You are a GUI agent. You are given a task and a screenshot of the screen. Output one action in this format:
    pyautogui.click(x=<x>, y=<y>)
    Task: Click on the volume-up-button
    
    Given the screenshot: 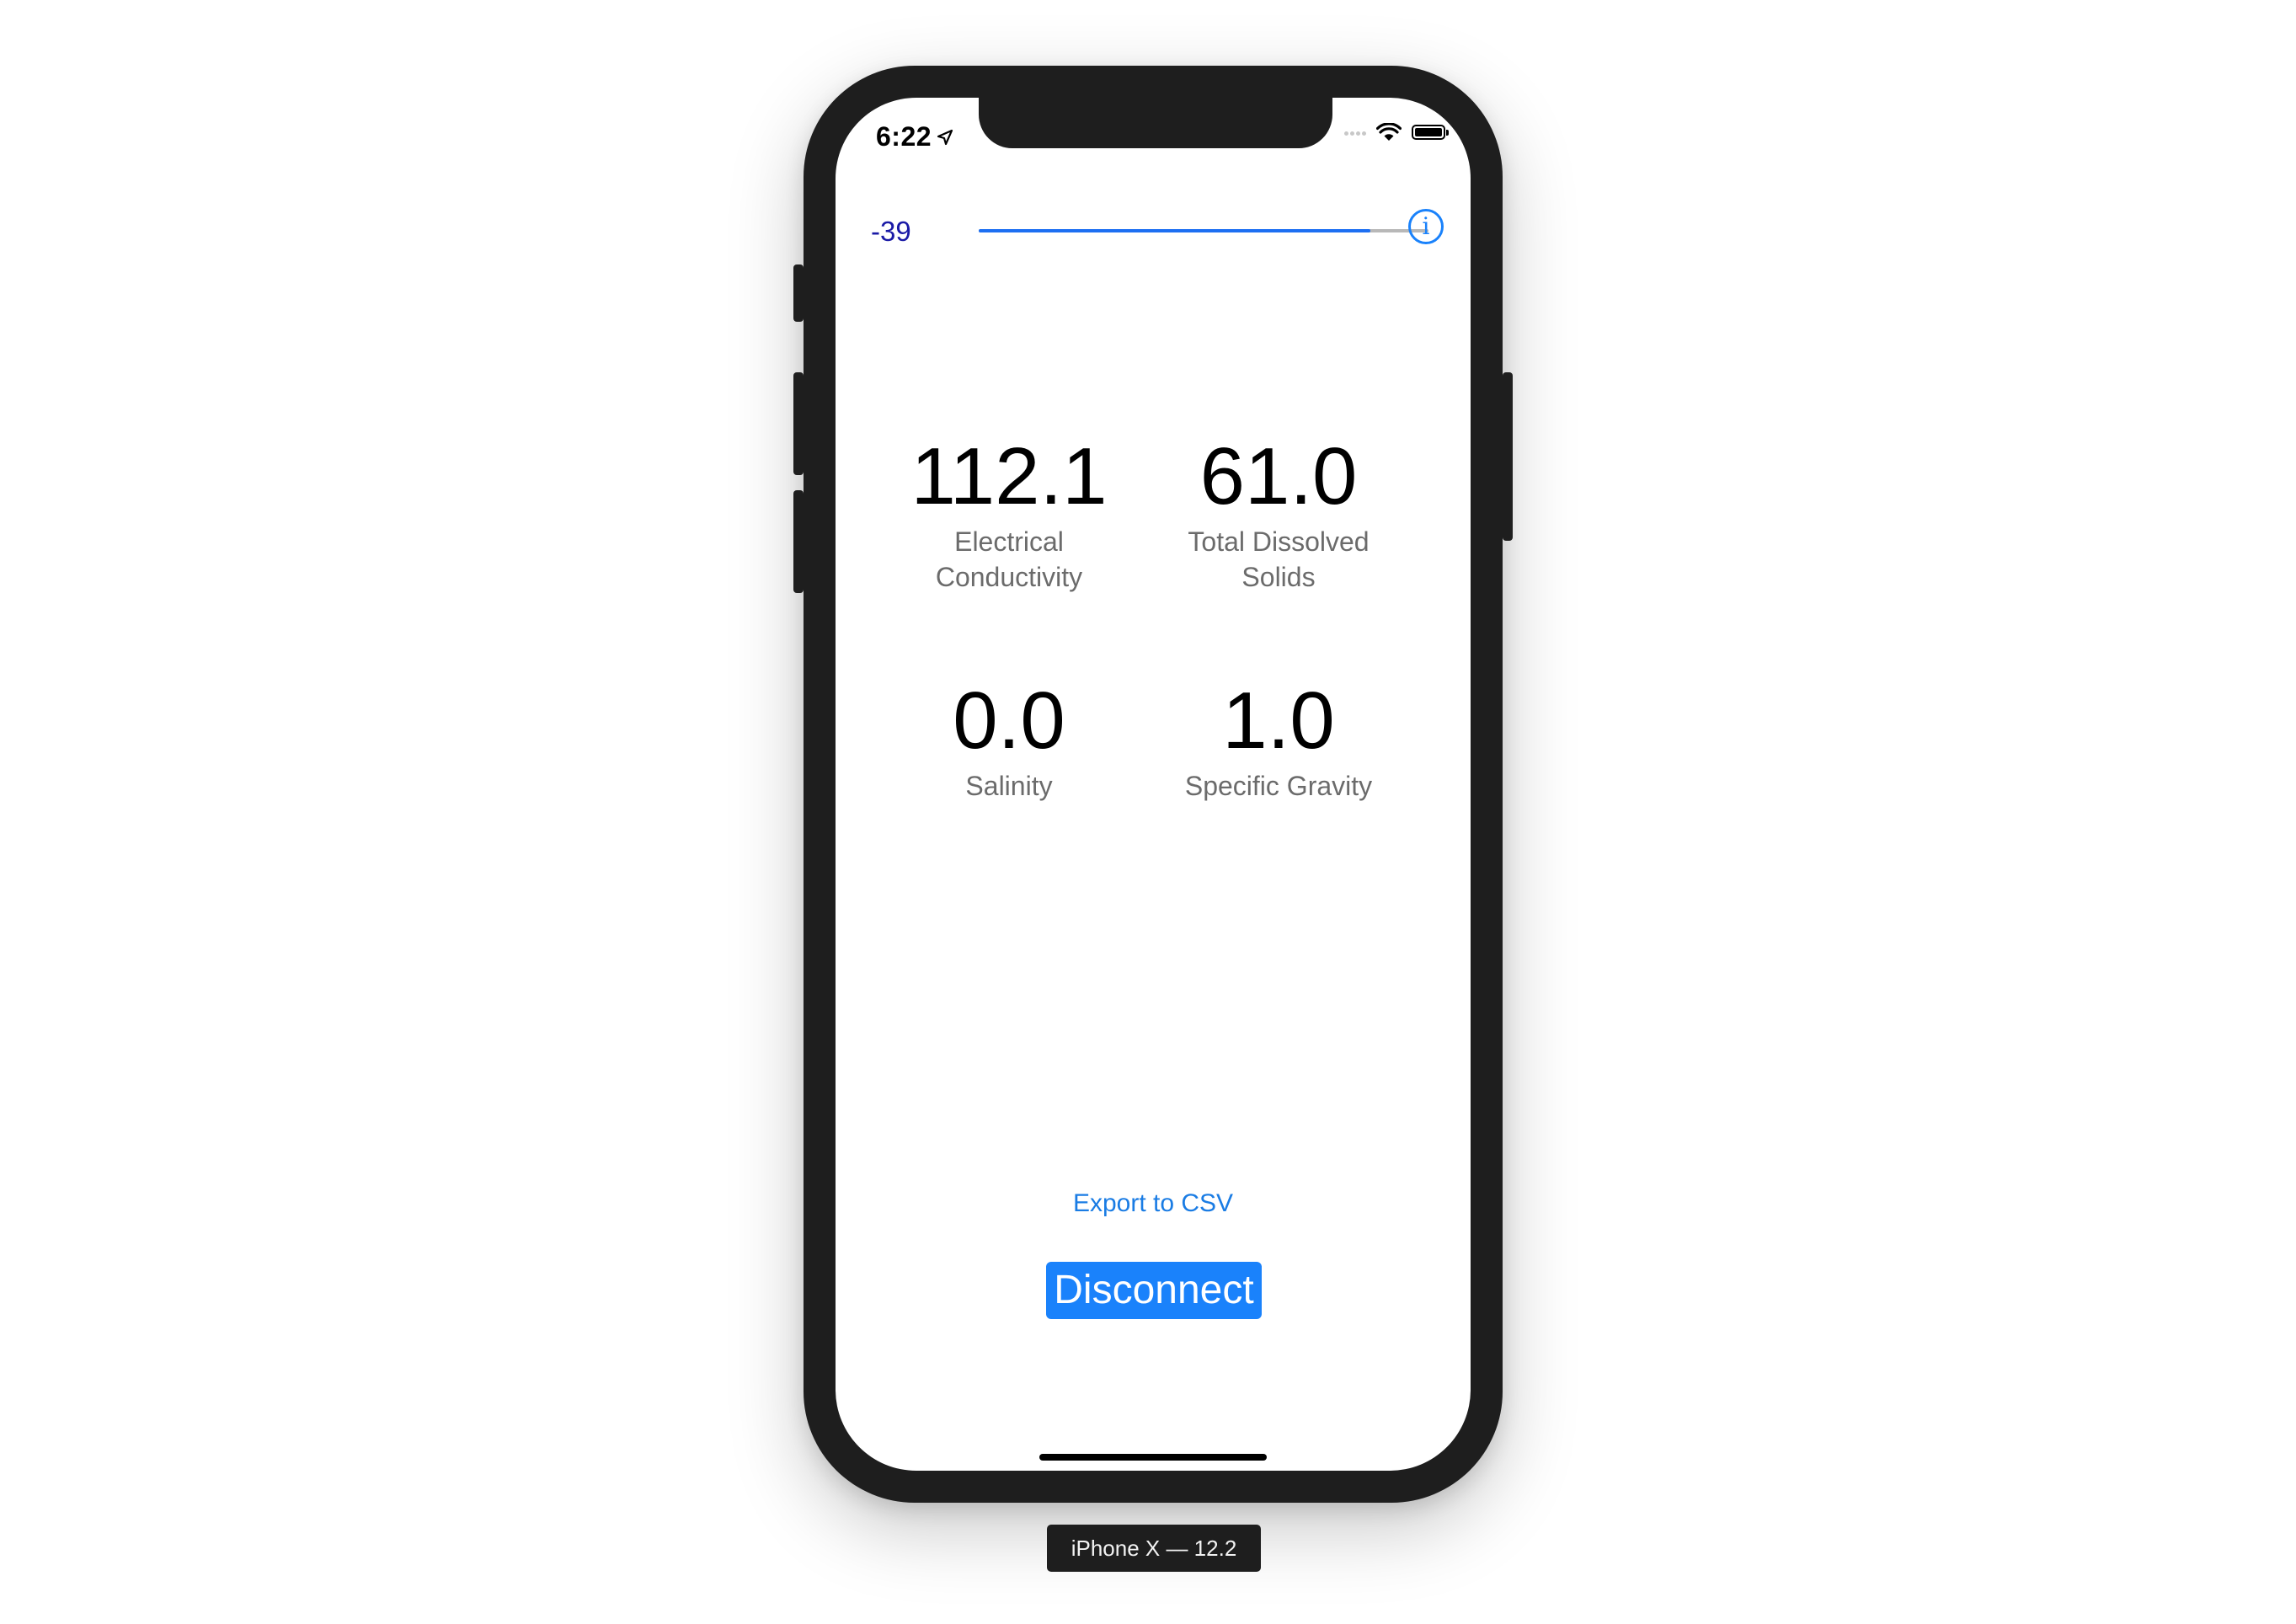 What is the action you would take?
    pyautogui.click(x=798, y=423)
    